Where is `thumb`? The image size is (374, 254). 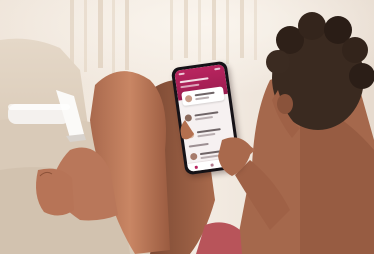
thumb is located at coordinates (187, 130).